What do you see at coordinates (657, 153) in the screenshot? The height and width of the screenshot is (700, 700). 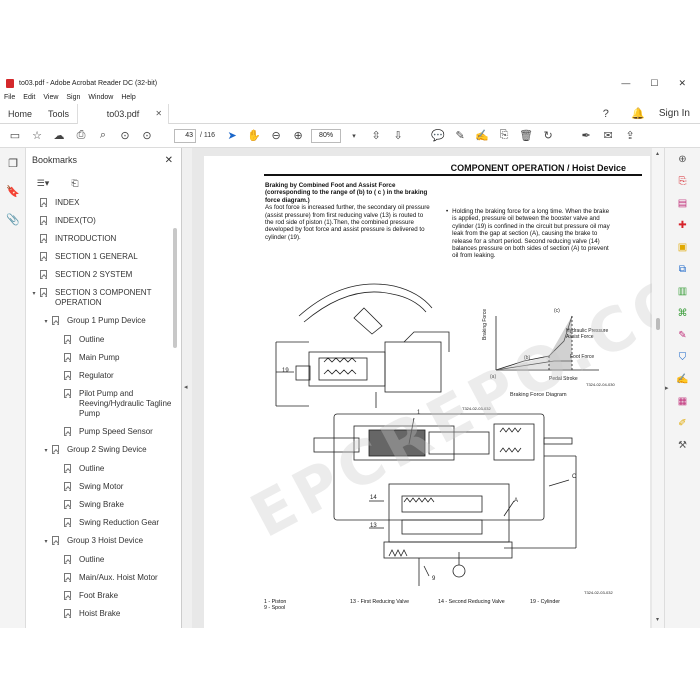 I see `scroll-up-icon: ▴` at bounding box center [657, 153].